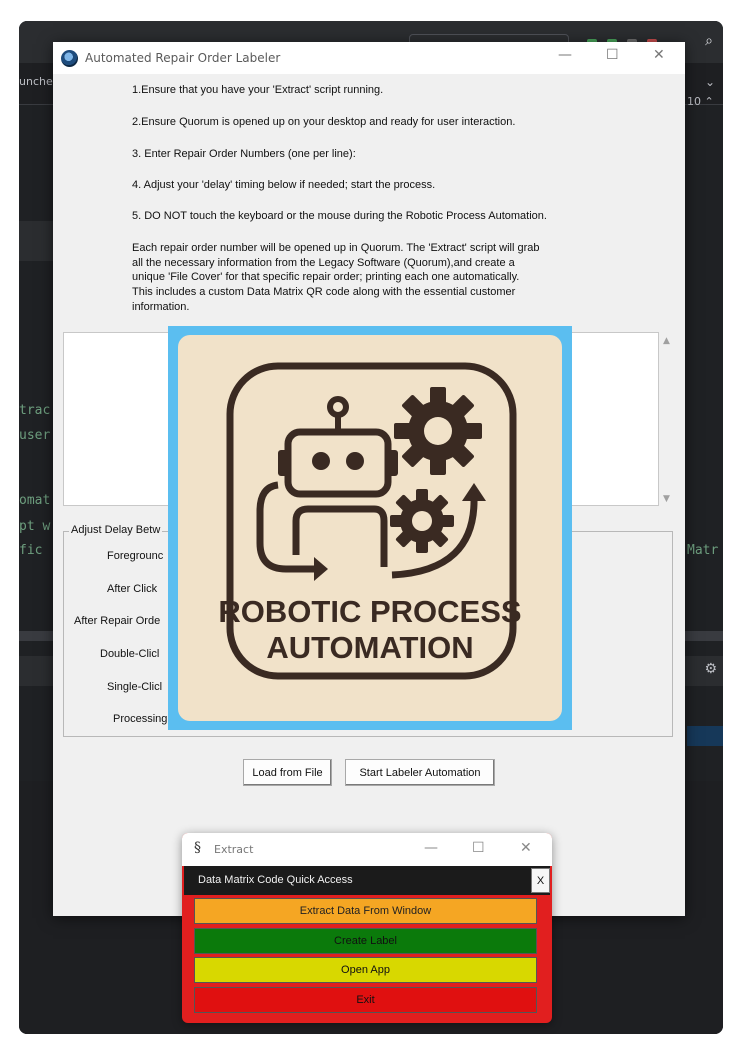  I want to click on delay-label-double-click: Double-Clicl, so click(130, 654).